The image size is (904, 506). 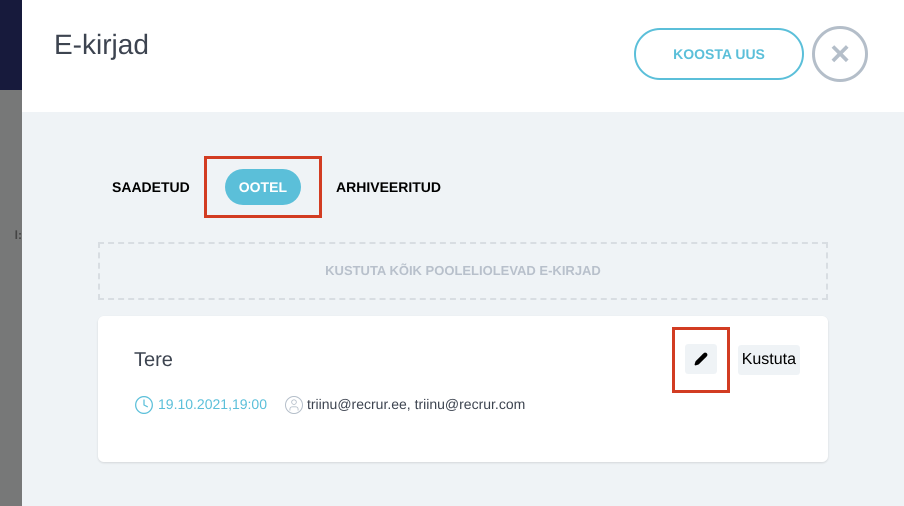 What do you see at coordinates (263, 187) in the screenshot?
I see `tab: OOTEL` at bounding box center [263, 187].